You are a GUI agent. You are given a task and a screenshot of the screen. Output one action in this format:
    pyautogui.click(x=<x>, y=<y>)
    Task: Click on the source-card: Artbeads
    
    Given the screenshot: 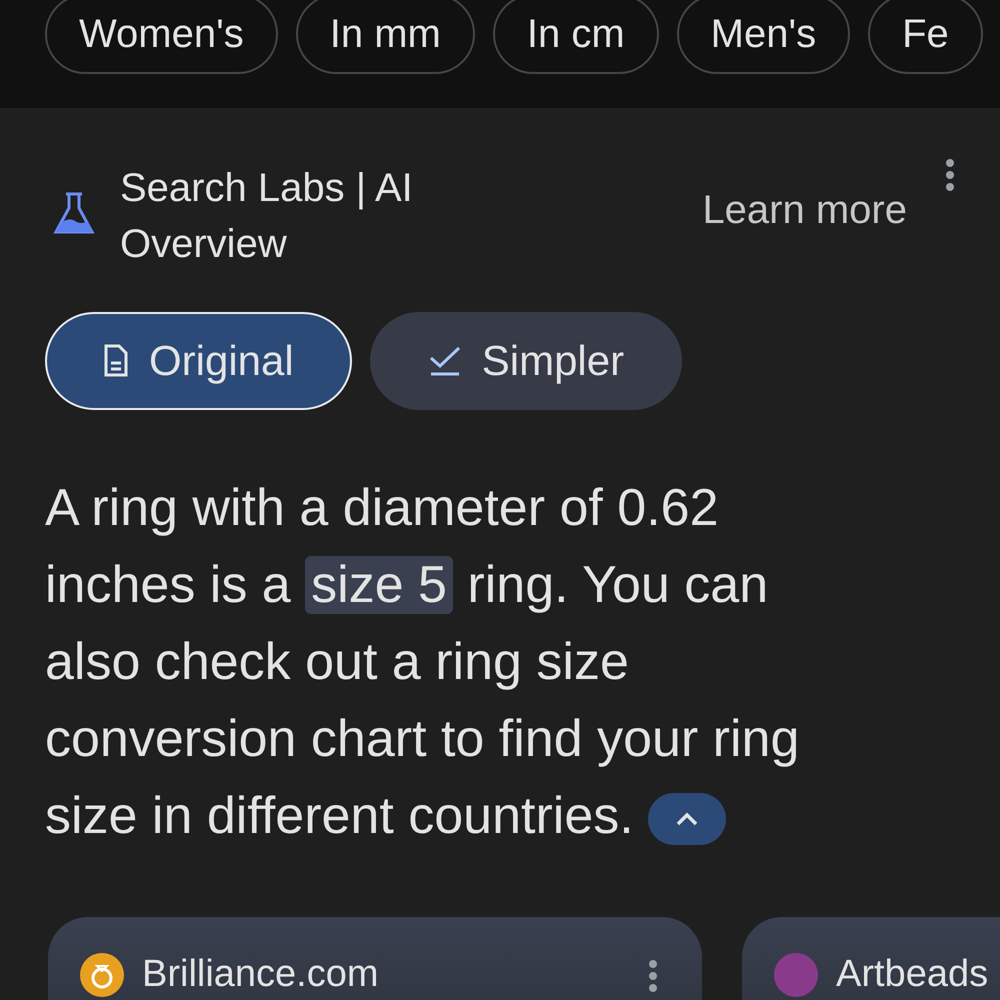 What is the action you would take?
    pyautogui.click(x=871, y=958)
    